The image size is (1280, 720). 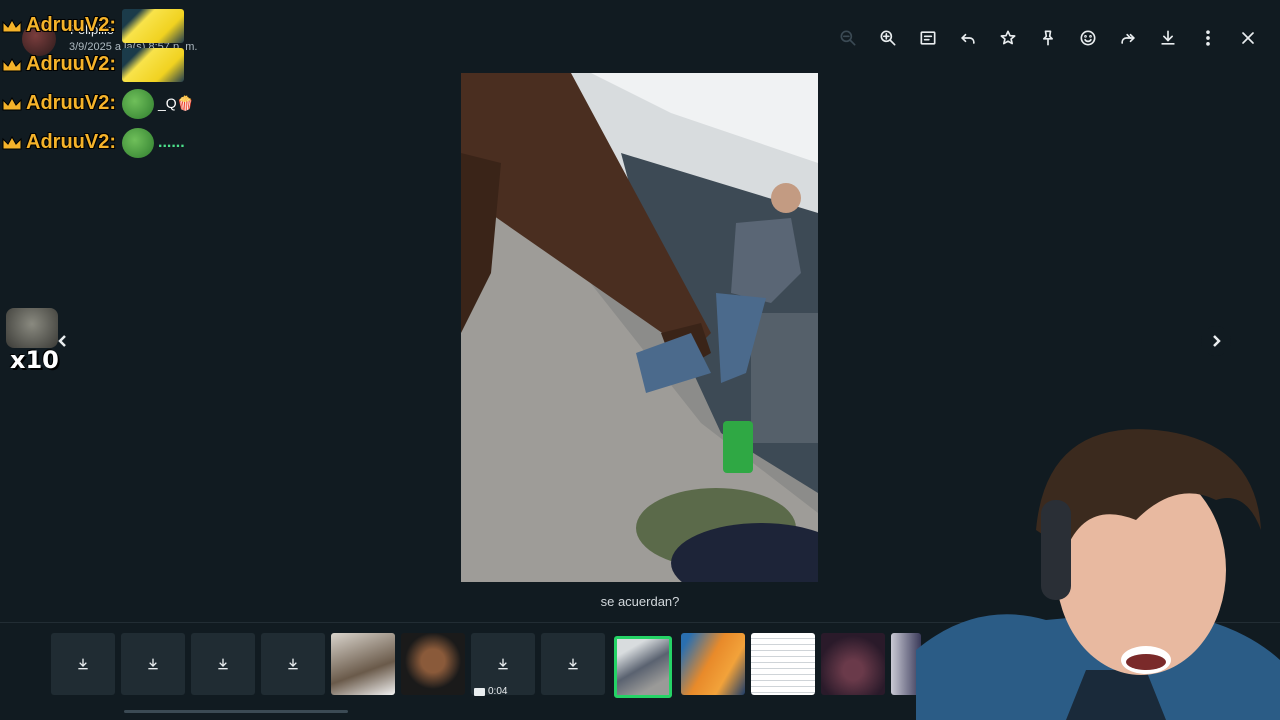 I want to click on media-toolbar, so click(x=1048, y=38).